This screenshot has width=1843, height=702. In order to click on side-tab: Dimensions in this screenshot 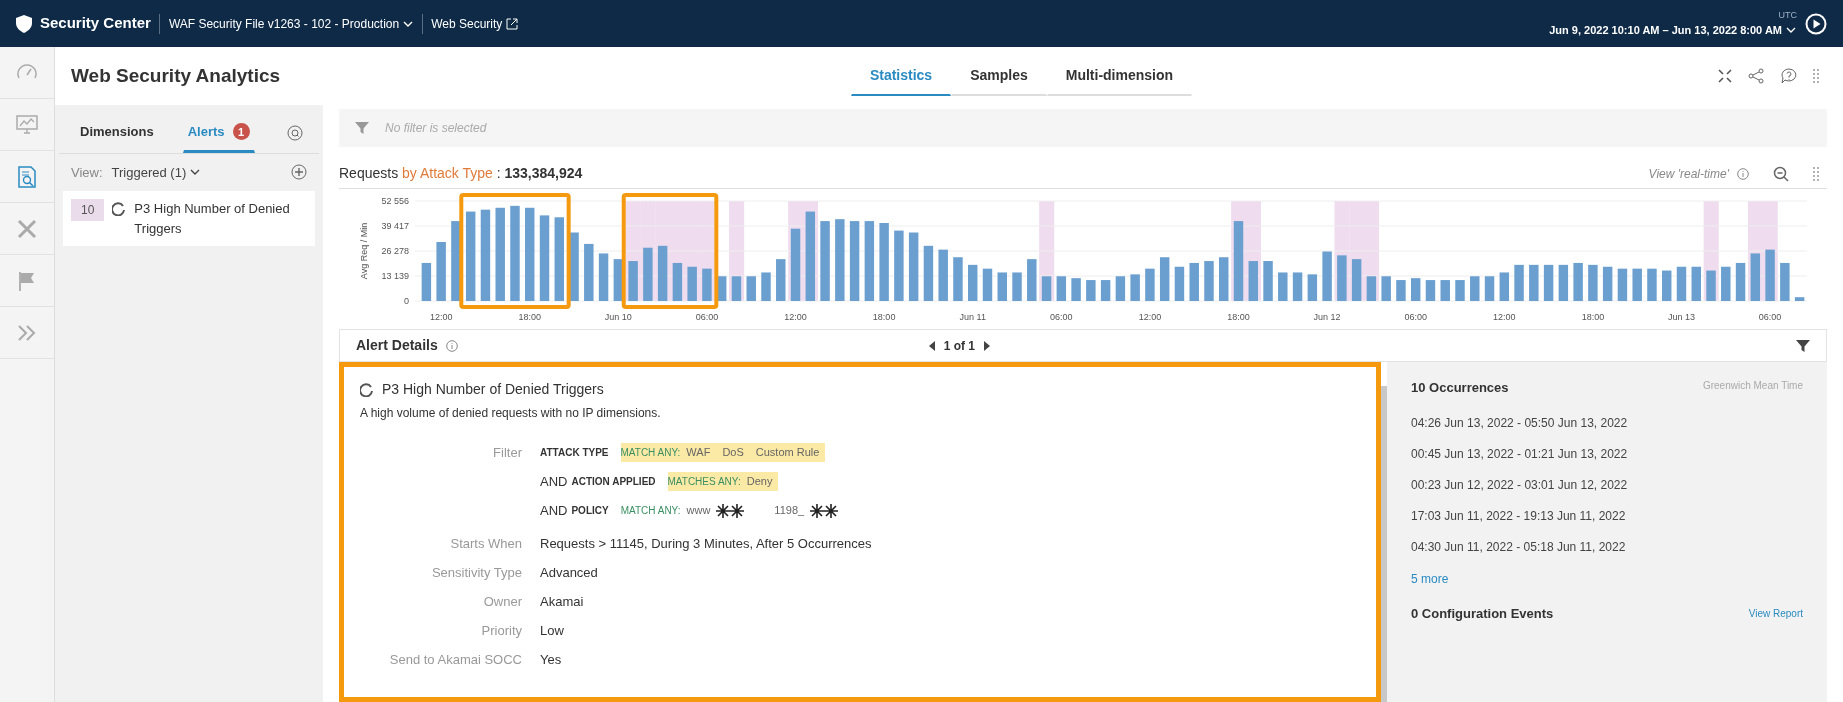, I will do `click(117, 133)`.